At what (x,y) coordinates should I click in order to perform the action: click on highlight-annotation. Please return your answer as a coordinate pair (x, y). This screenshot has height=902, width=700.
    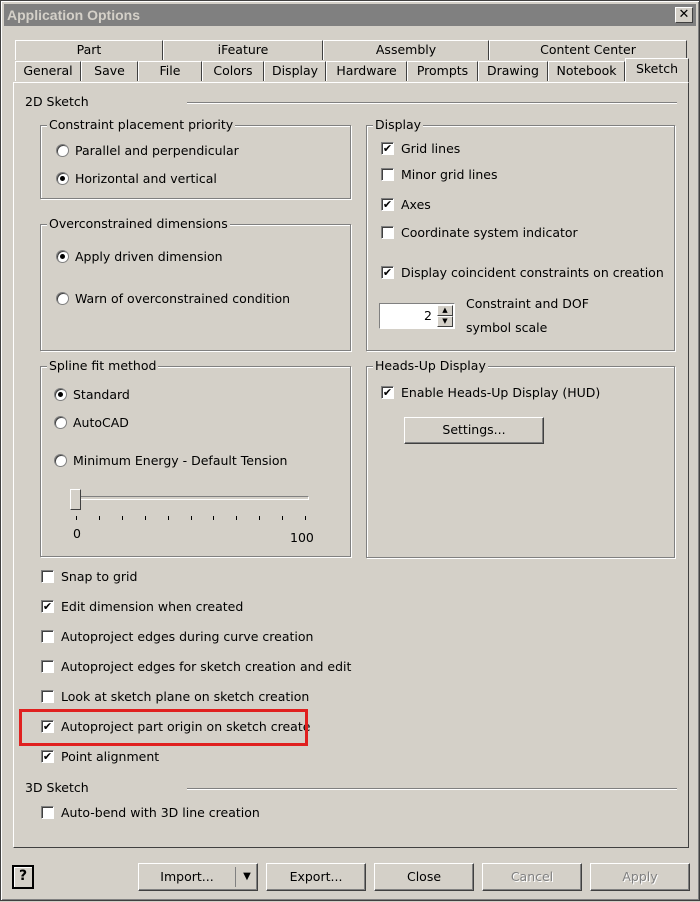
    Looking at the image, I should click on (163, 727).